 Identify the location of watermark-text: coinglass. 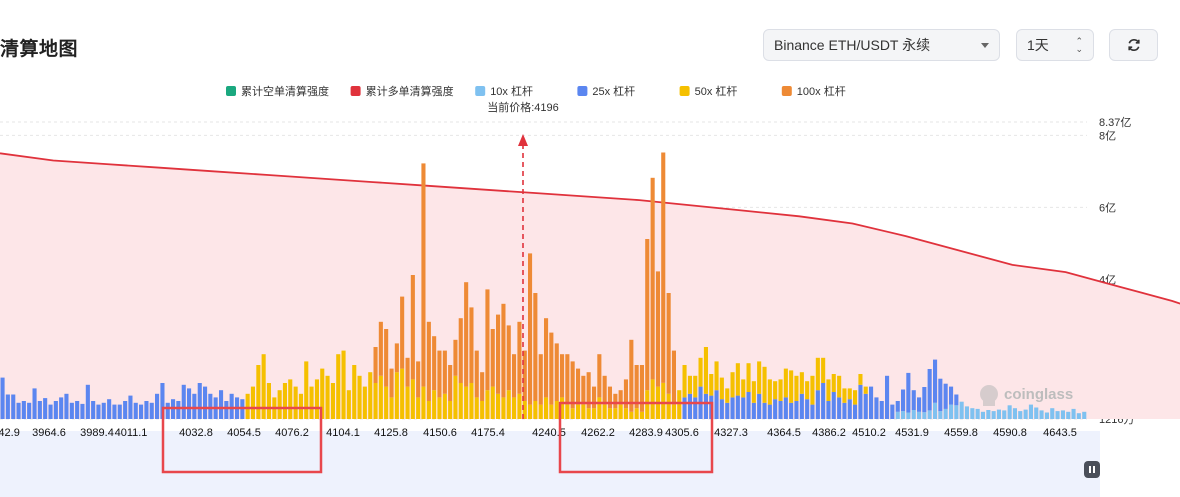
(1038, 394).